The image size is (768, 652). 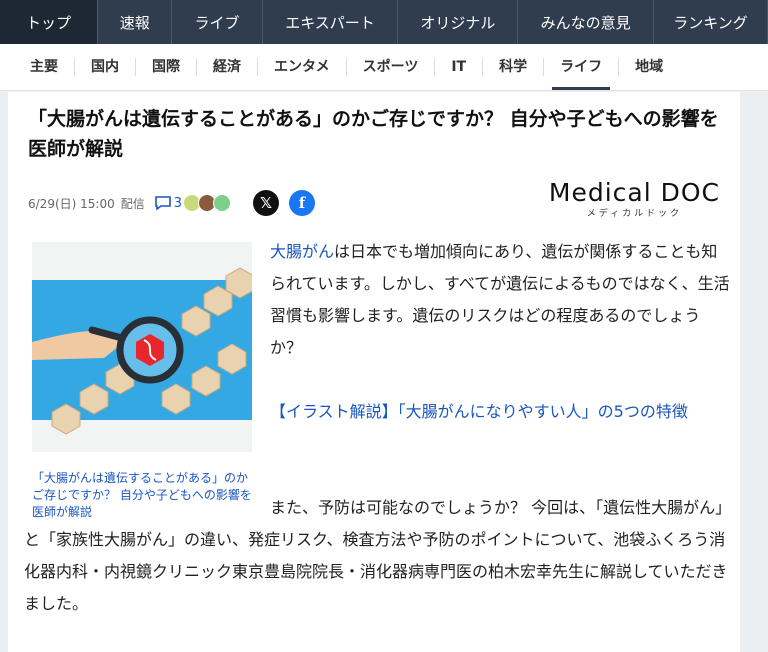 I want to click on share-facebook-button: f, so click(x=302, y=203).